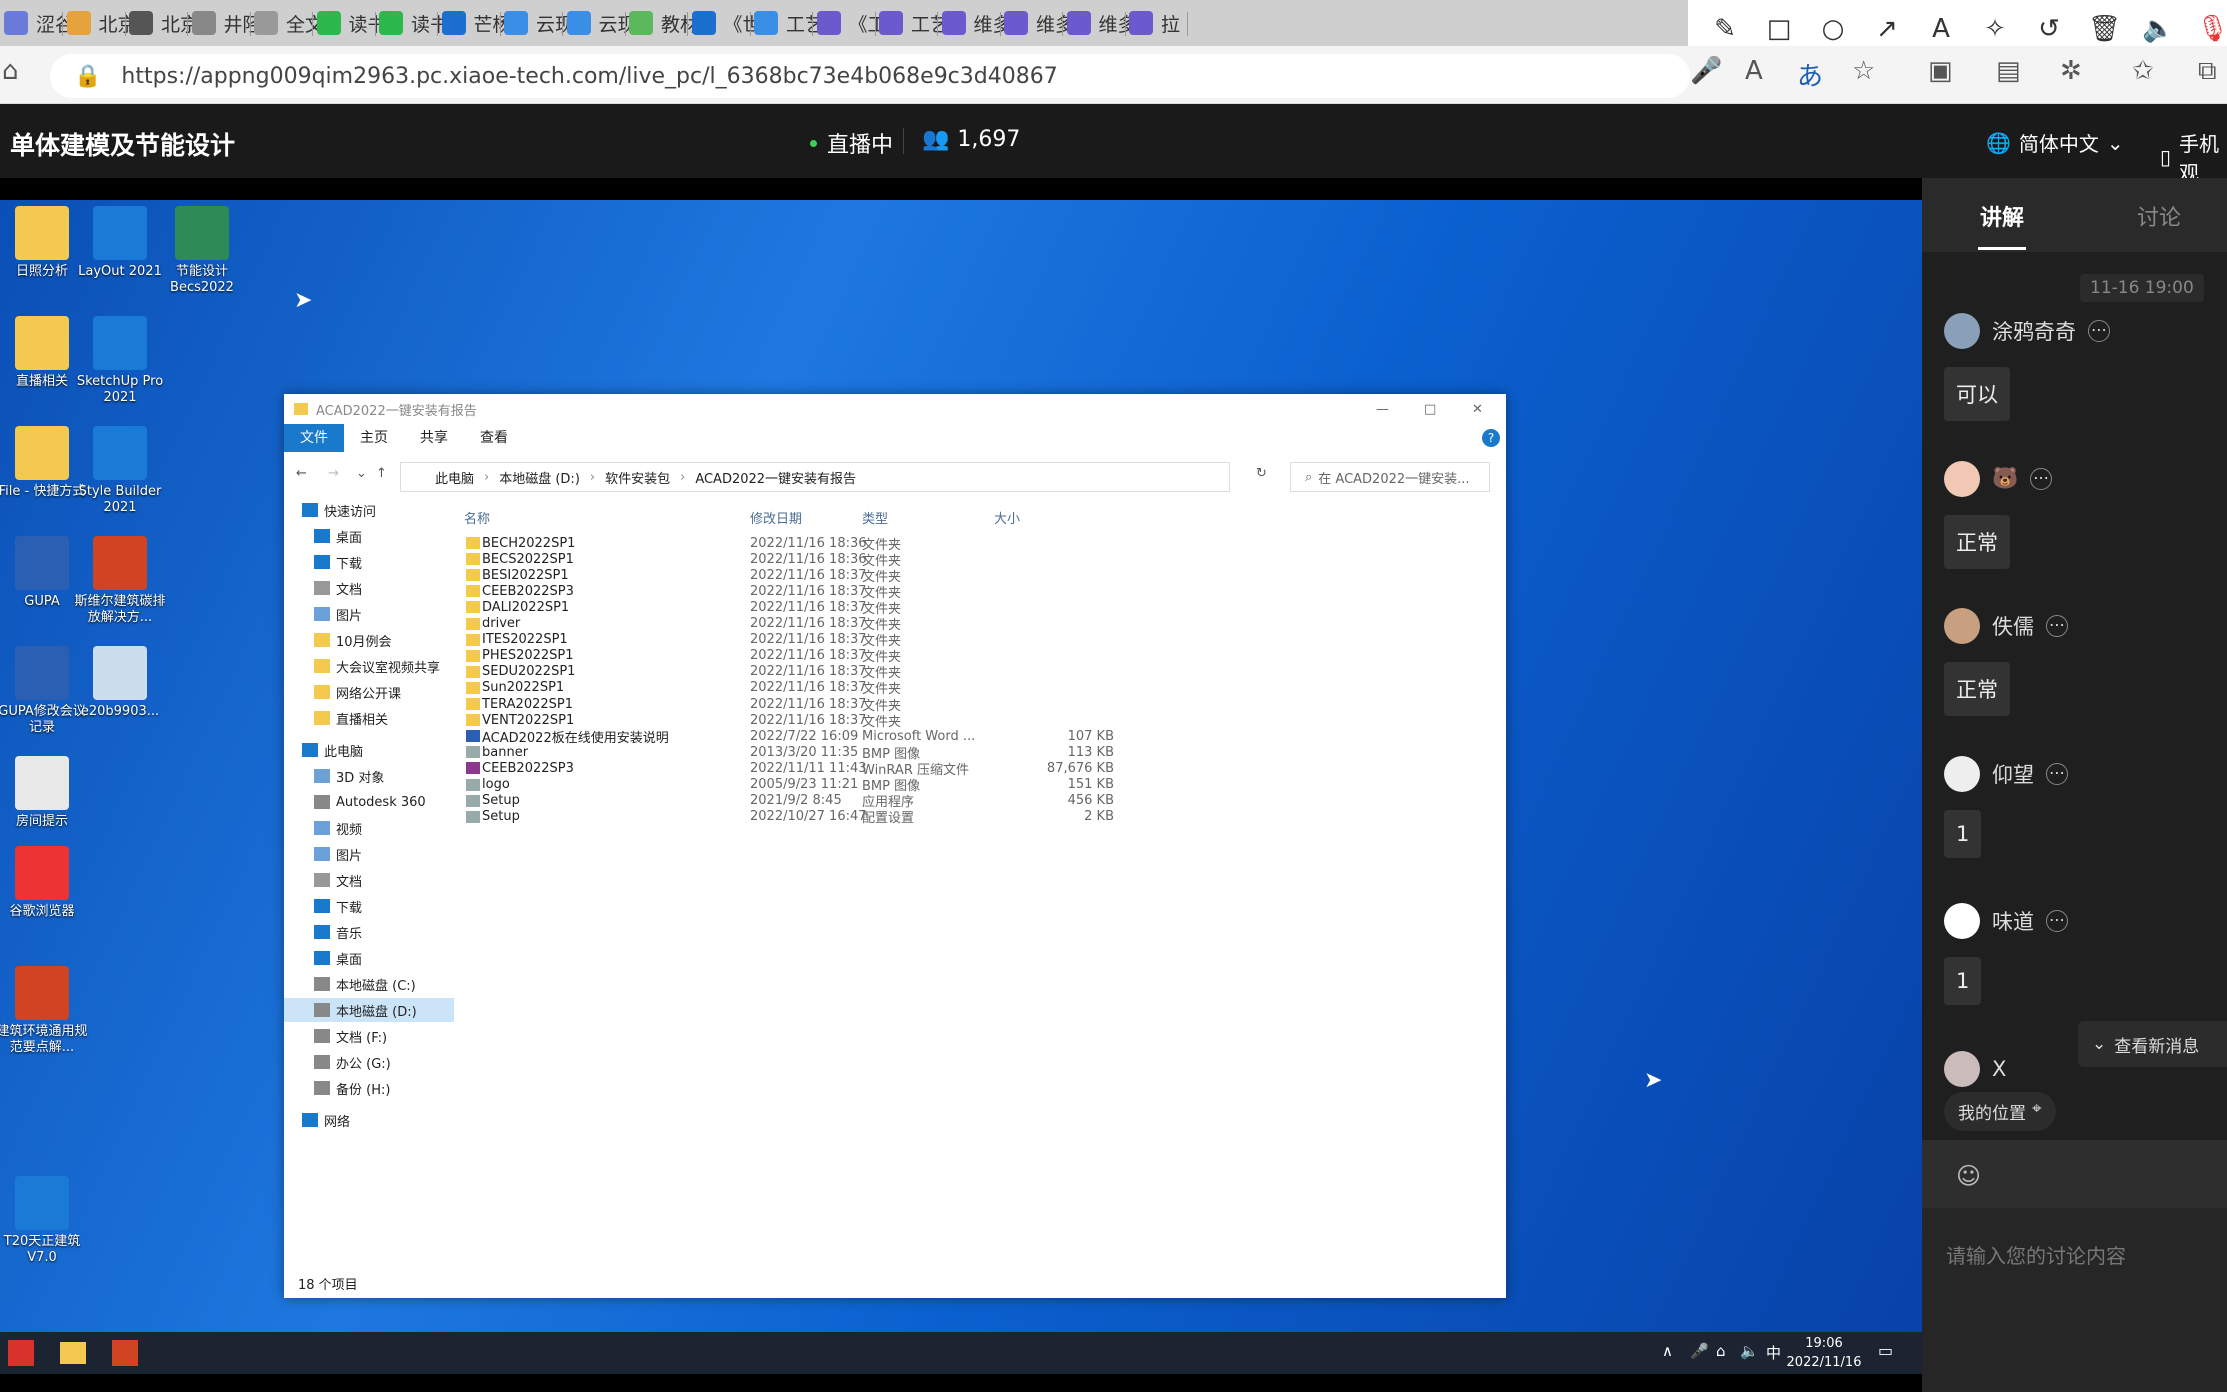 The height and width of the screenshot is (1392, 2227). What do you see at coordinates (120, 243) in the screenshot?
I see `desktop-icon: LayOut 2021` at bounding box center [120, 243].